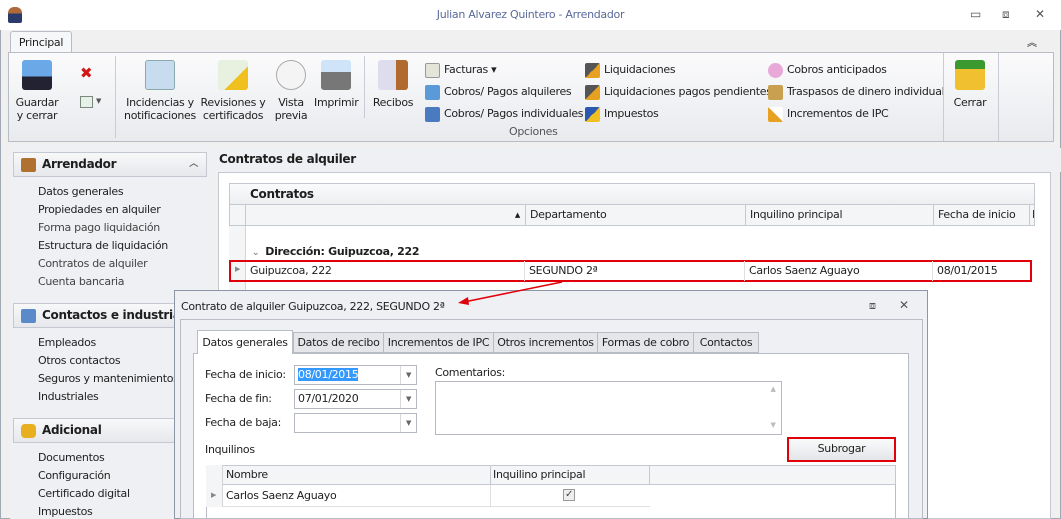 The width and height of the screenshot is (1061, 519). What do you see at coordinates (355, 423) in the screenshot?
I see `fecha-baja-field: ▼` at bounding box center [355, 423].